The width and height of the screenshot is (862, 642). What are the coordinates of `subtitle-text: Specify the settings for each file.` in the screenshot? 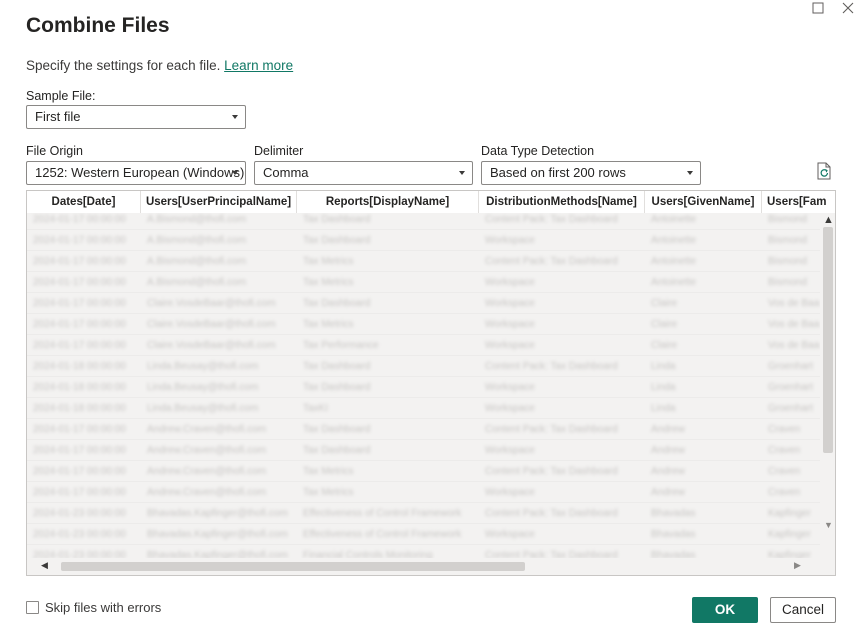 It's located at (123, 65).